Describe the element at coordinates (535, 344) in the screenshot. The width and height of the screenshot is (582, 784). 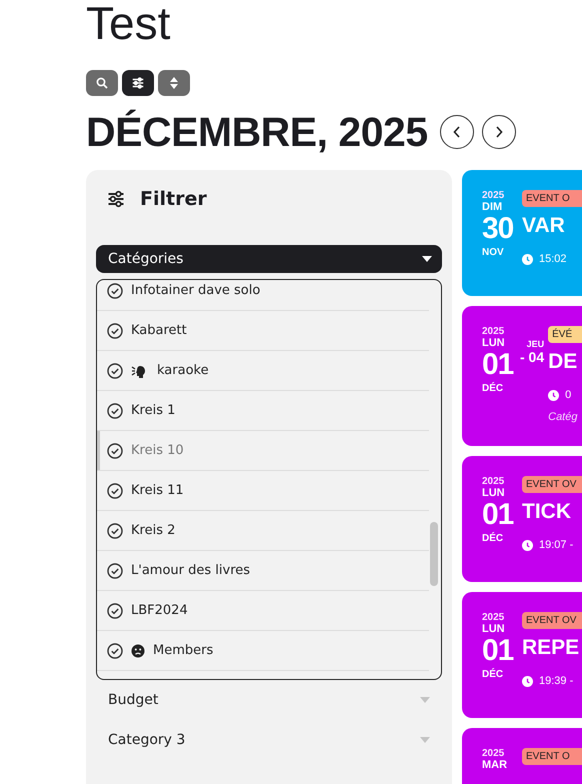
I see `event-end-weekday: JEU` at that location.